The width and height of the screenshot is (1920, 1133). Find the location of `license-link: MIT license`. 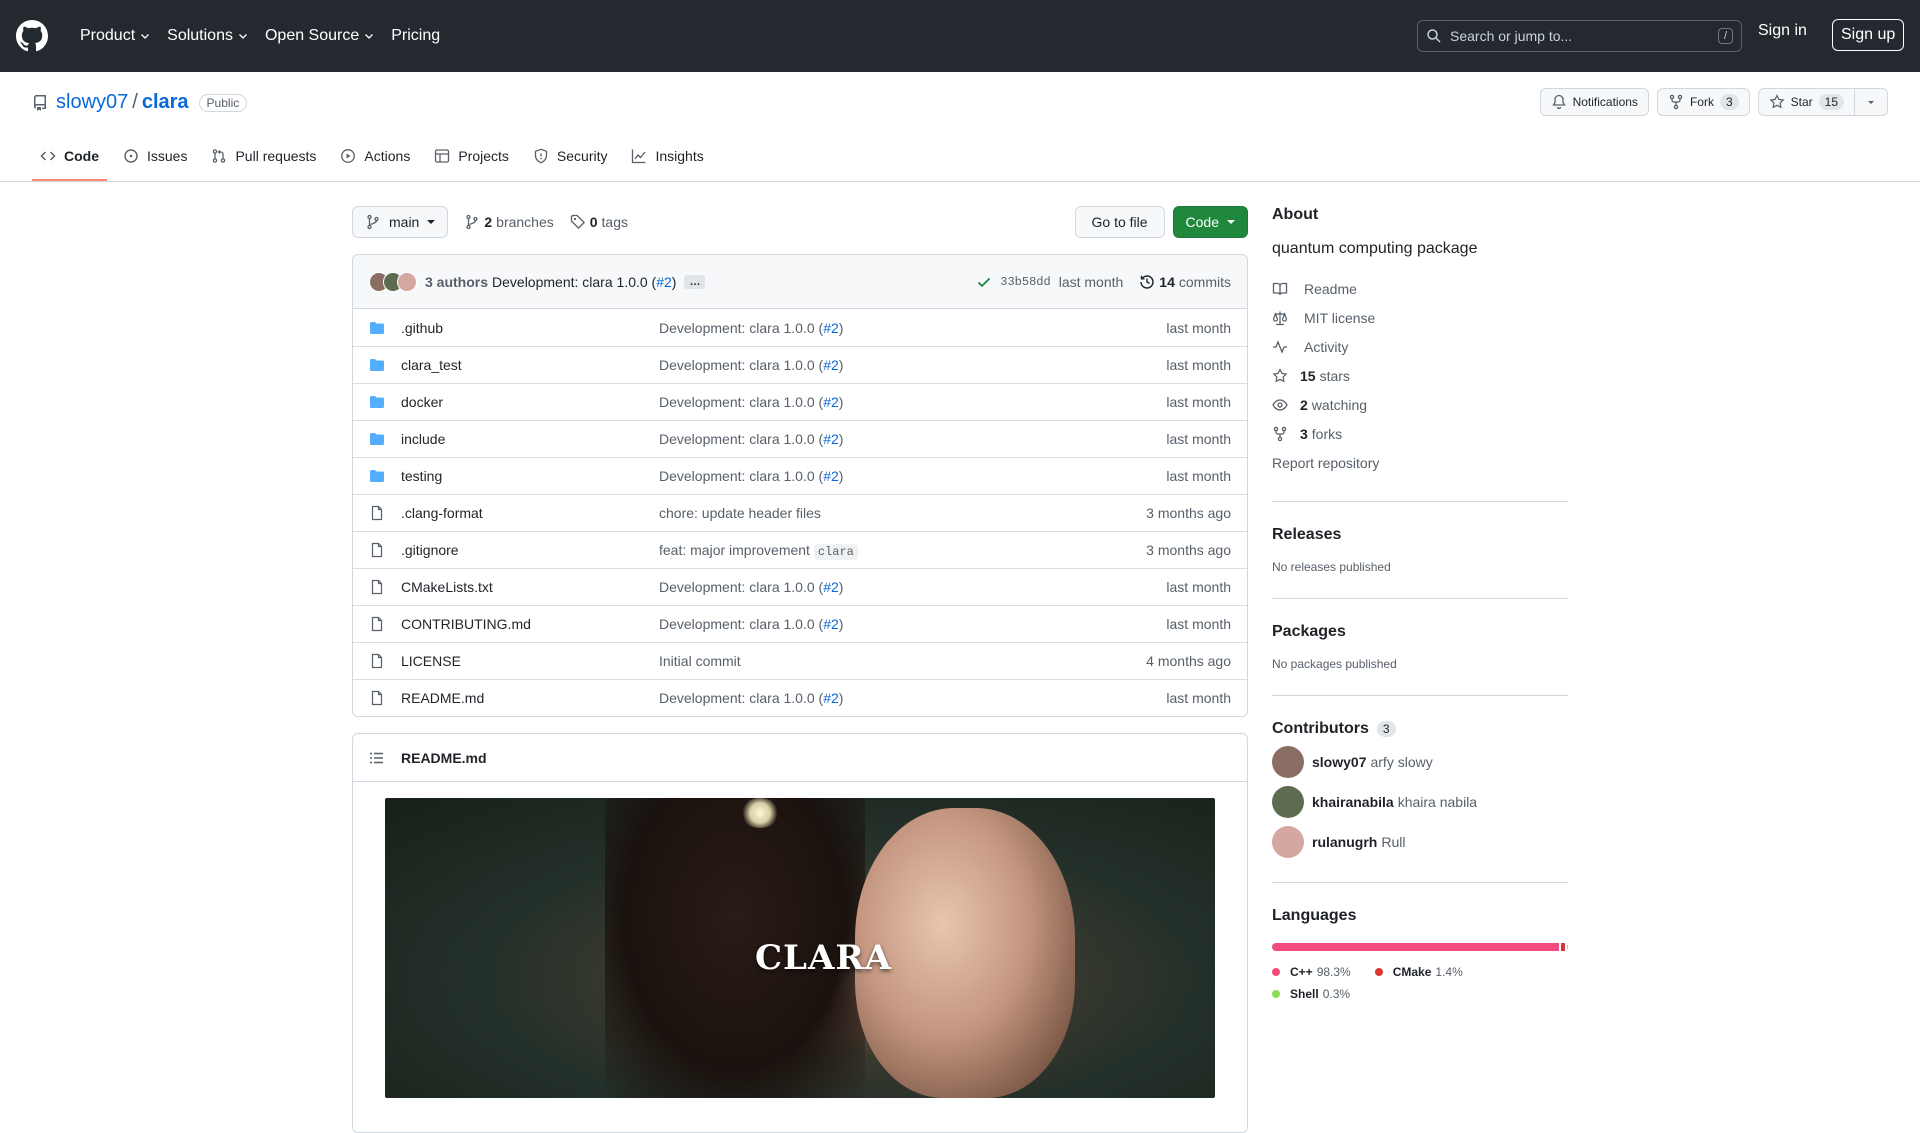

license-link: MIT license is located at coordinates (1420, 317).